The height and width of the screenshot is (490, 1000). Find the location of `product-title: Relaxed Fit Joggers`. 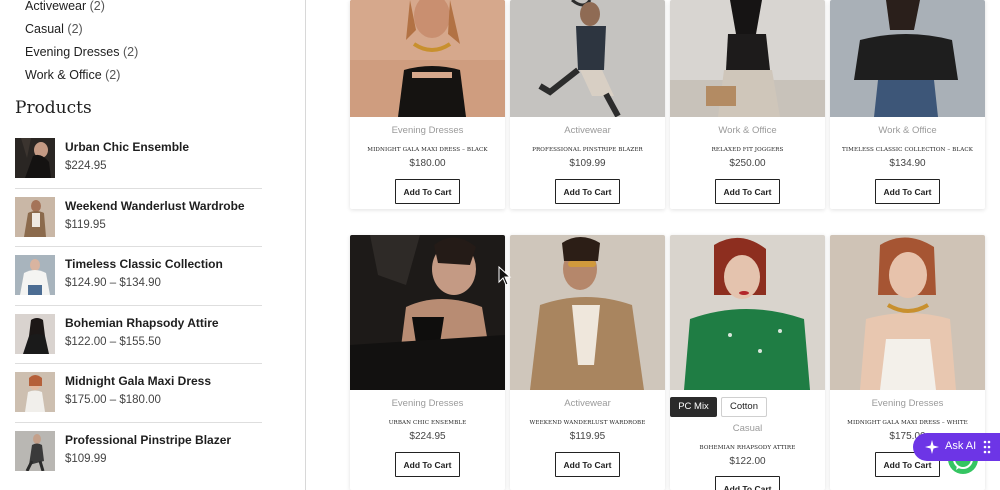

product-title: Relaxed Fit Joggers is located at coordinates (747, 150).